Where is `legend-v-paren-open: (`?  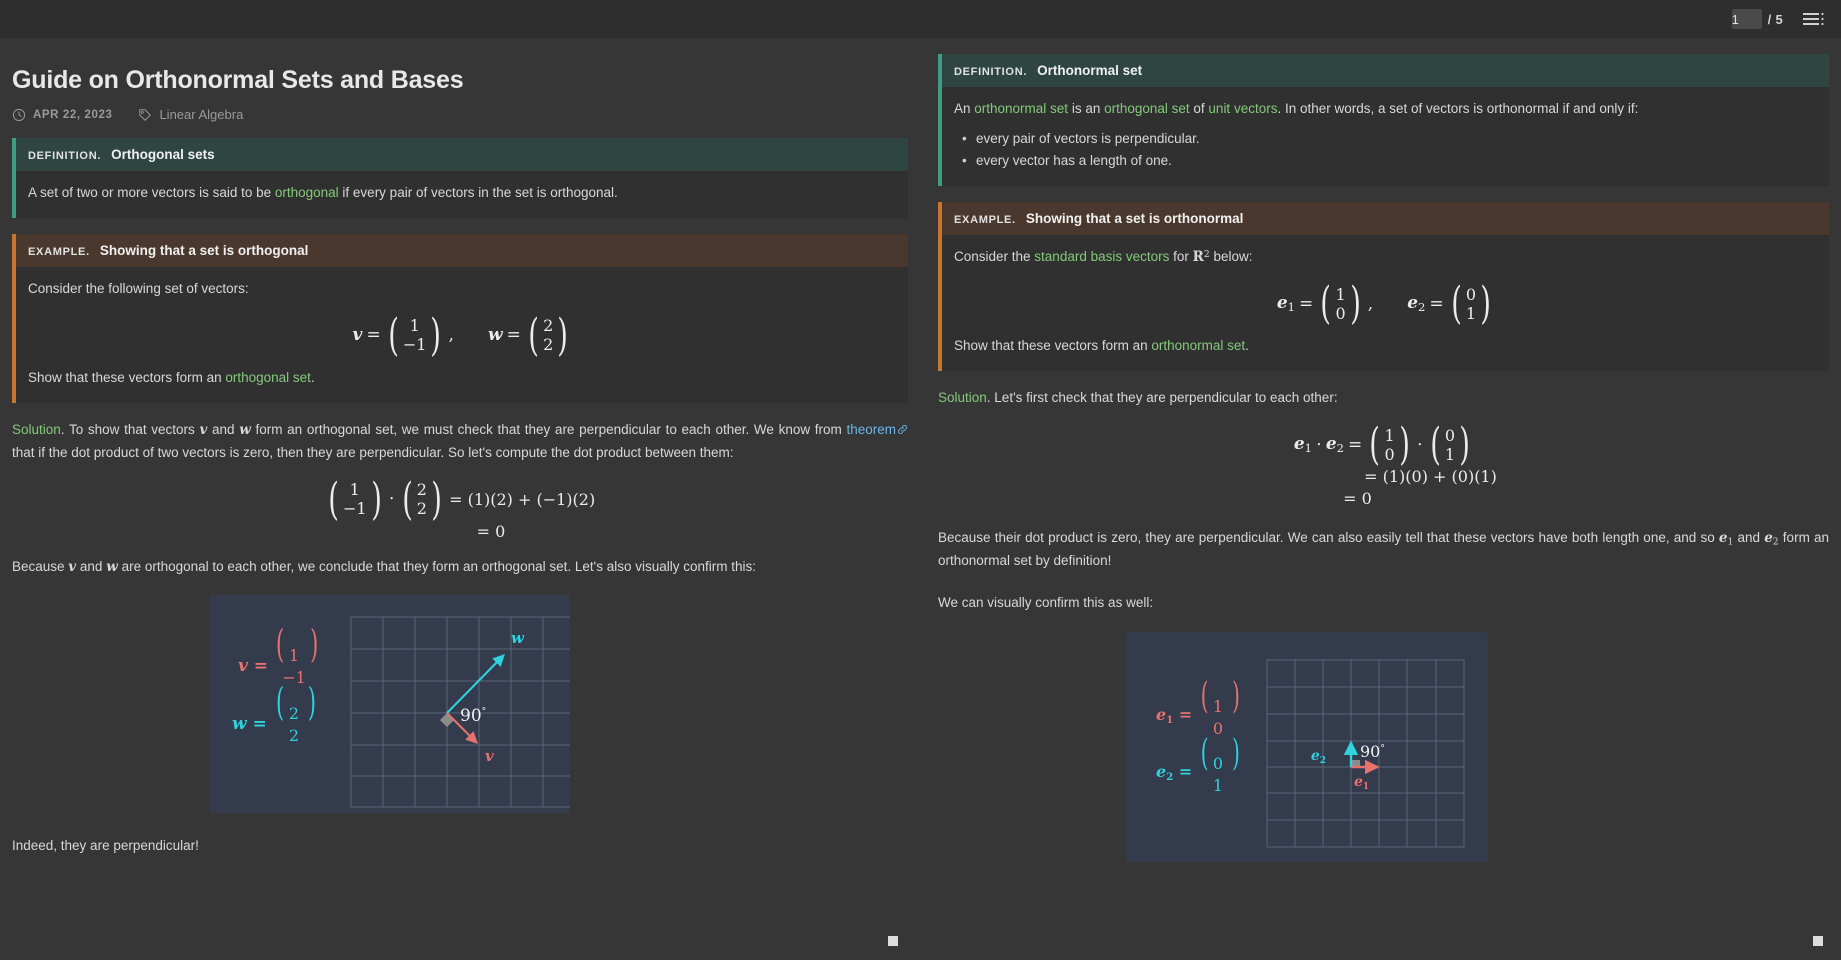 legend-v-paren-open: ( is located at coordinates (280, 644).